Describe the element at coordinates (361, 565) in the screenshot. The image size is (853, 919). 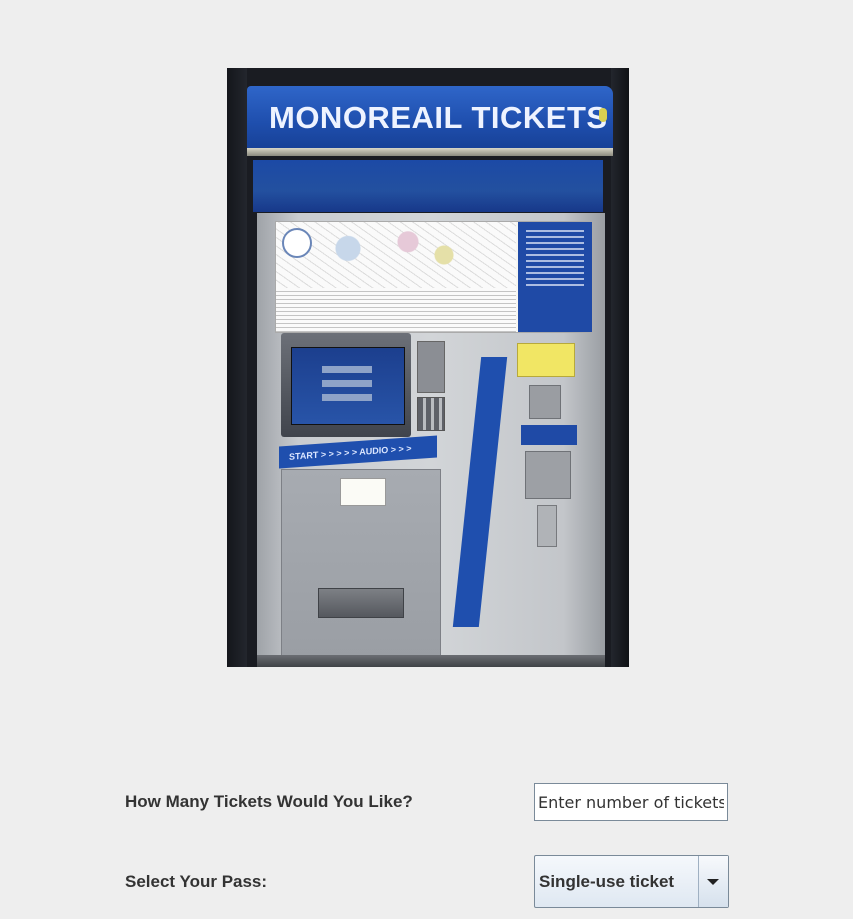
I see `ticket-dispenser-panel` at that location.